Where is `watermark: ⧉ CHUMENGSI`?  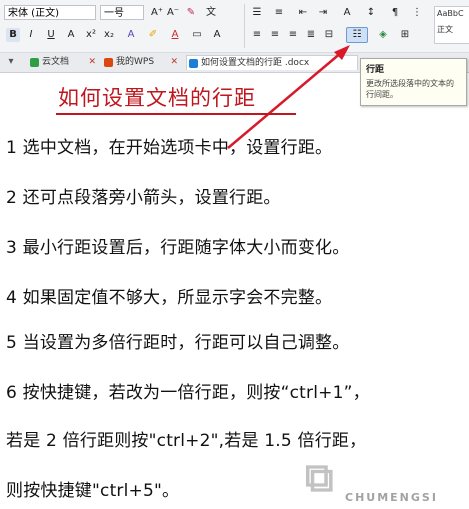
watermark: ⧉ CHUMENGSI is located at coordinates (385, 481).